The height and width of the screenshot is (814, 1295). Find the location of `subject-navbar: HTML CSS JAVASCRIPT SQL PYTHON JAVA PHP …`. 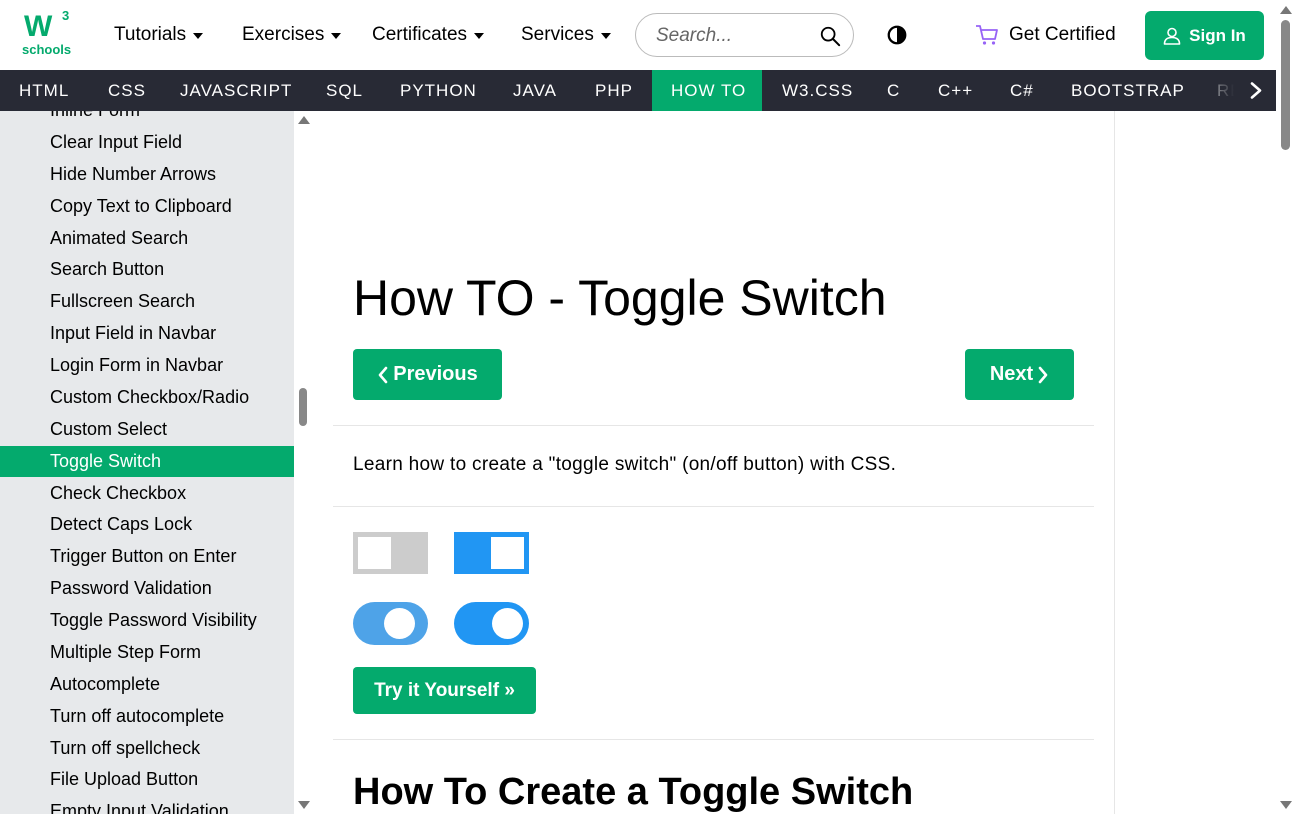

subject-navbar: HTML CSS JAVASCRIPT SQL PYTHON JAVA PHP … is located at coordinates (638, 90).